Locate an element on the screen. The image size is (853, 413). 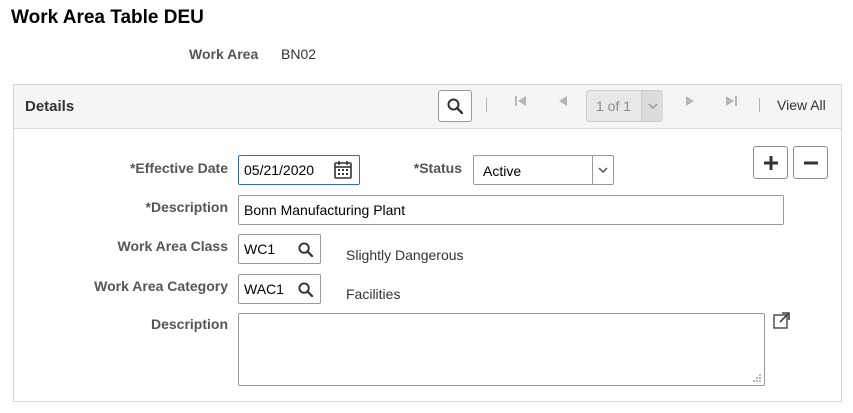
page-selector: 1 of 1 is located at coordinates (624, 106).